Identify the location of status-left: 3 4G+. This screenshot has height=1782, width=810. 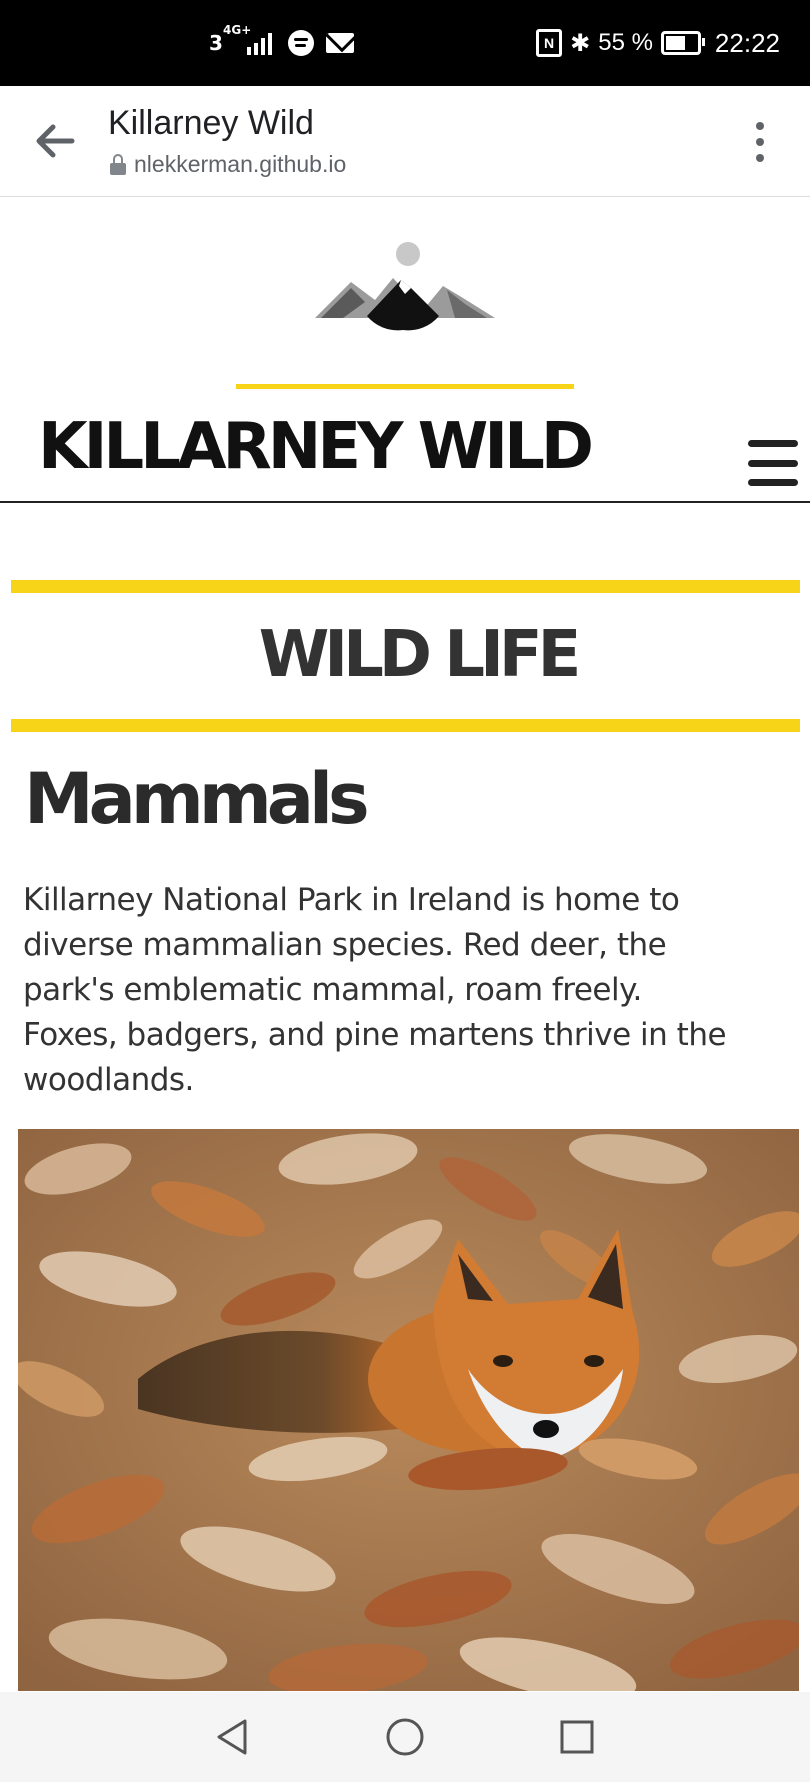
(281, 43).